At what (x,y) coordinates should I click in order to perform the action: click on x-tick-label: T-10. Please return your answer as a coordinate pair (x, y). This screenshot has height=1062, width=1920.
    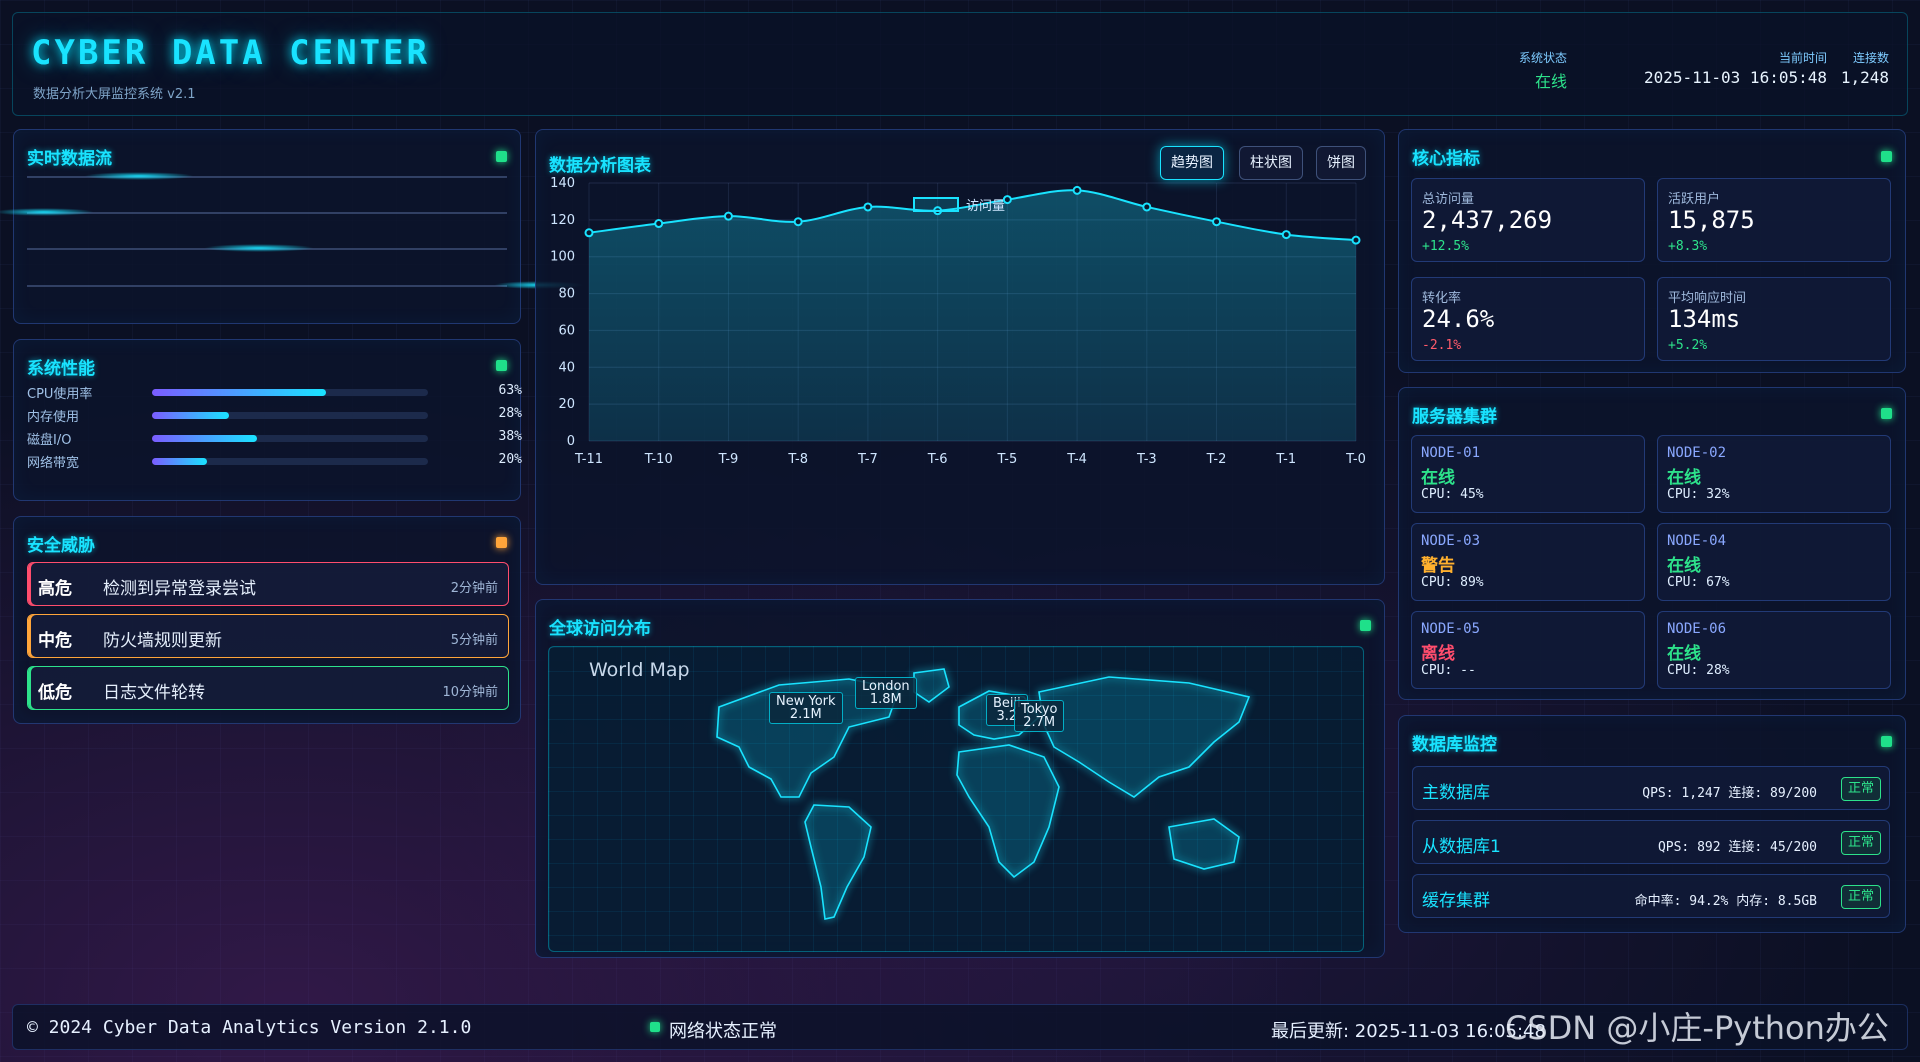
    Looking at the image, I should click on (658, 459).